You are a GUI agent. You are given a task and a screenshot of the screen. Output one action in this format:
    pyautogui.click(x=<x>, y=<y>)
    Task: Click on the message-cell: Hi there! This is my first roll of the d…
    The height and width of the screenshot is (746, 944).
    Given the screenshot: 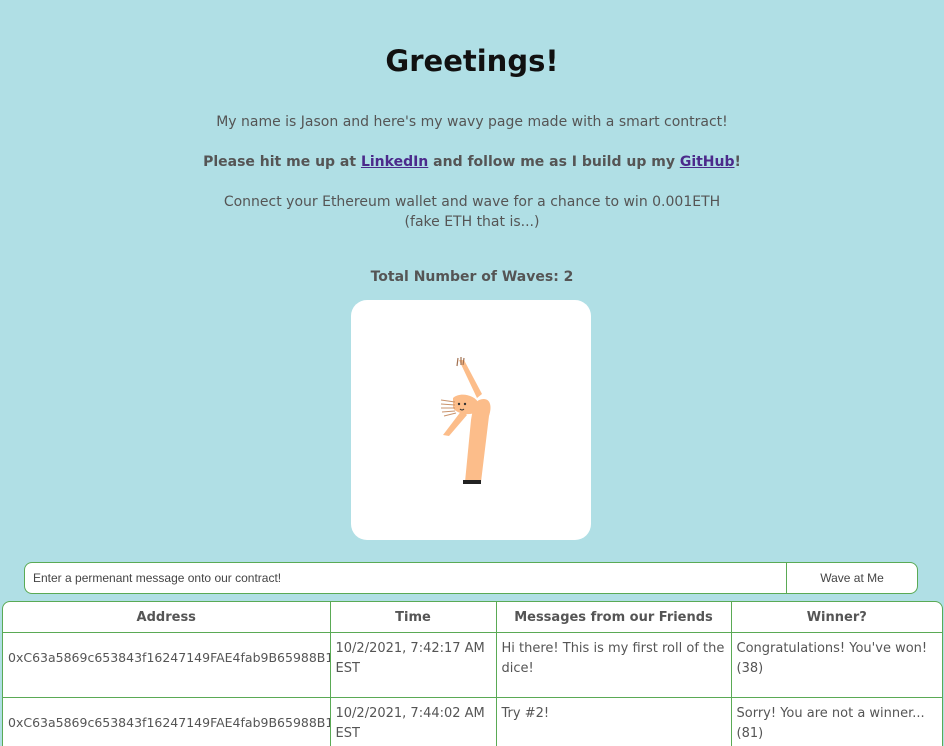 What is the action you would take?
    pyautogui.click(x=613, y=665)
    